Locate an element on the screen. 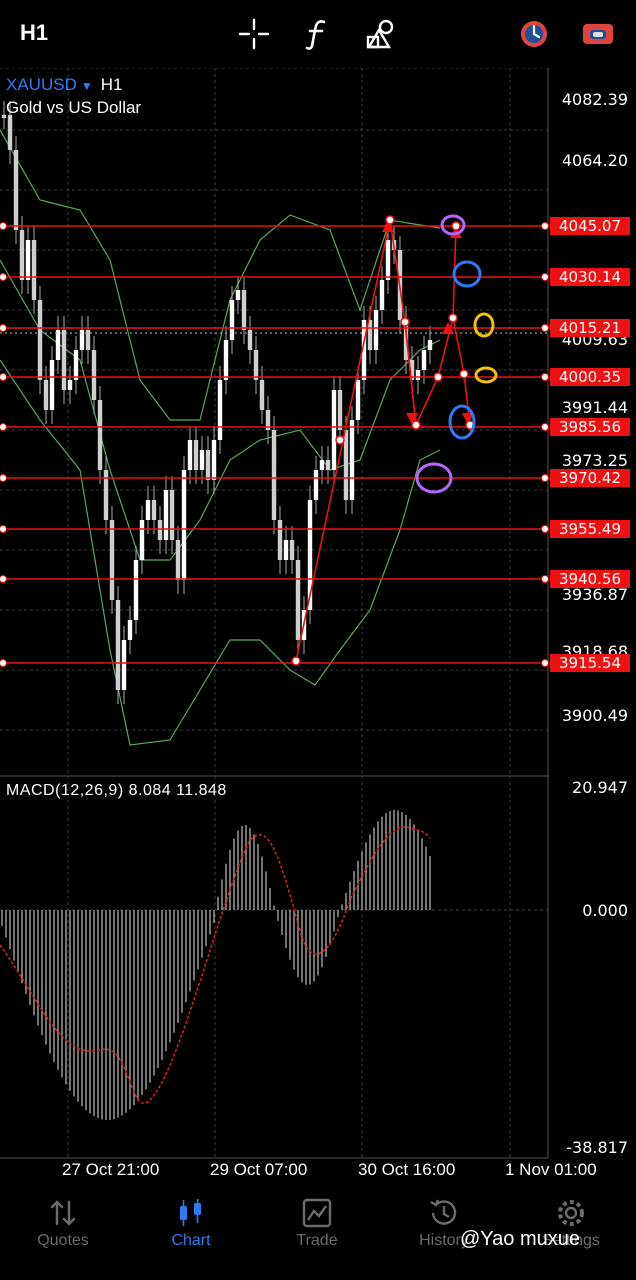  level-price-label: 4015.21 is located at coordinates (590, 328).